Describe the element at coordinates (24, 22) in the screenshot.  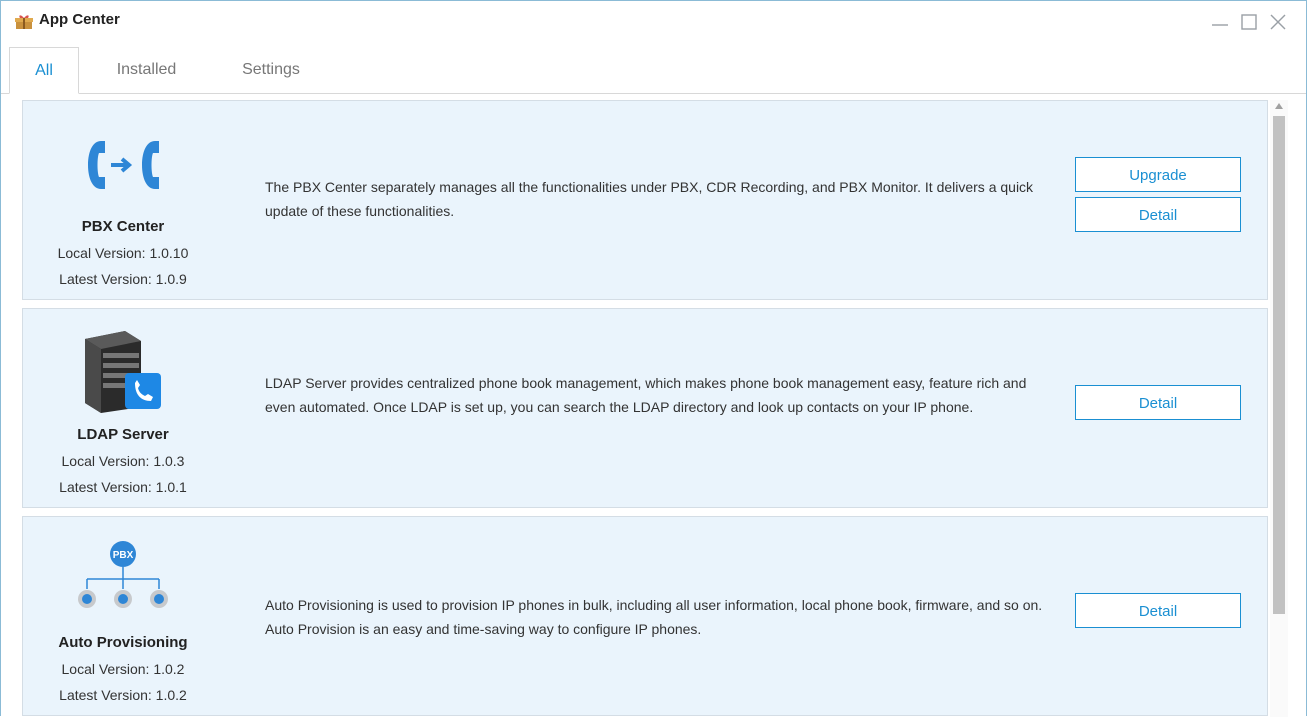
I see `gift-box-icon` at that location.